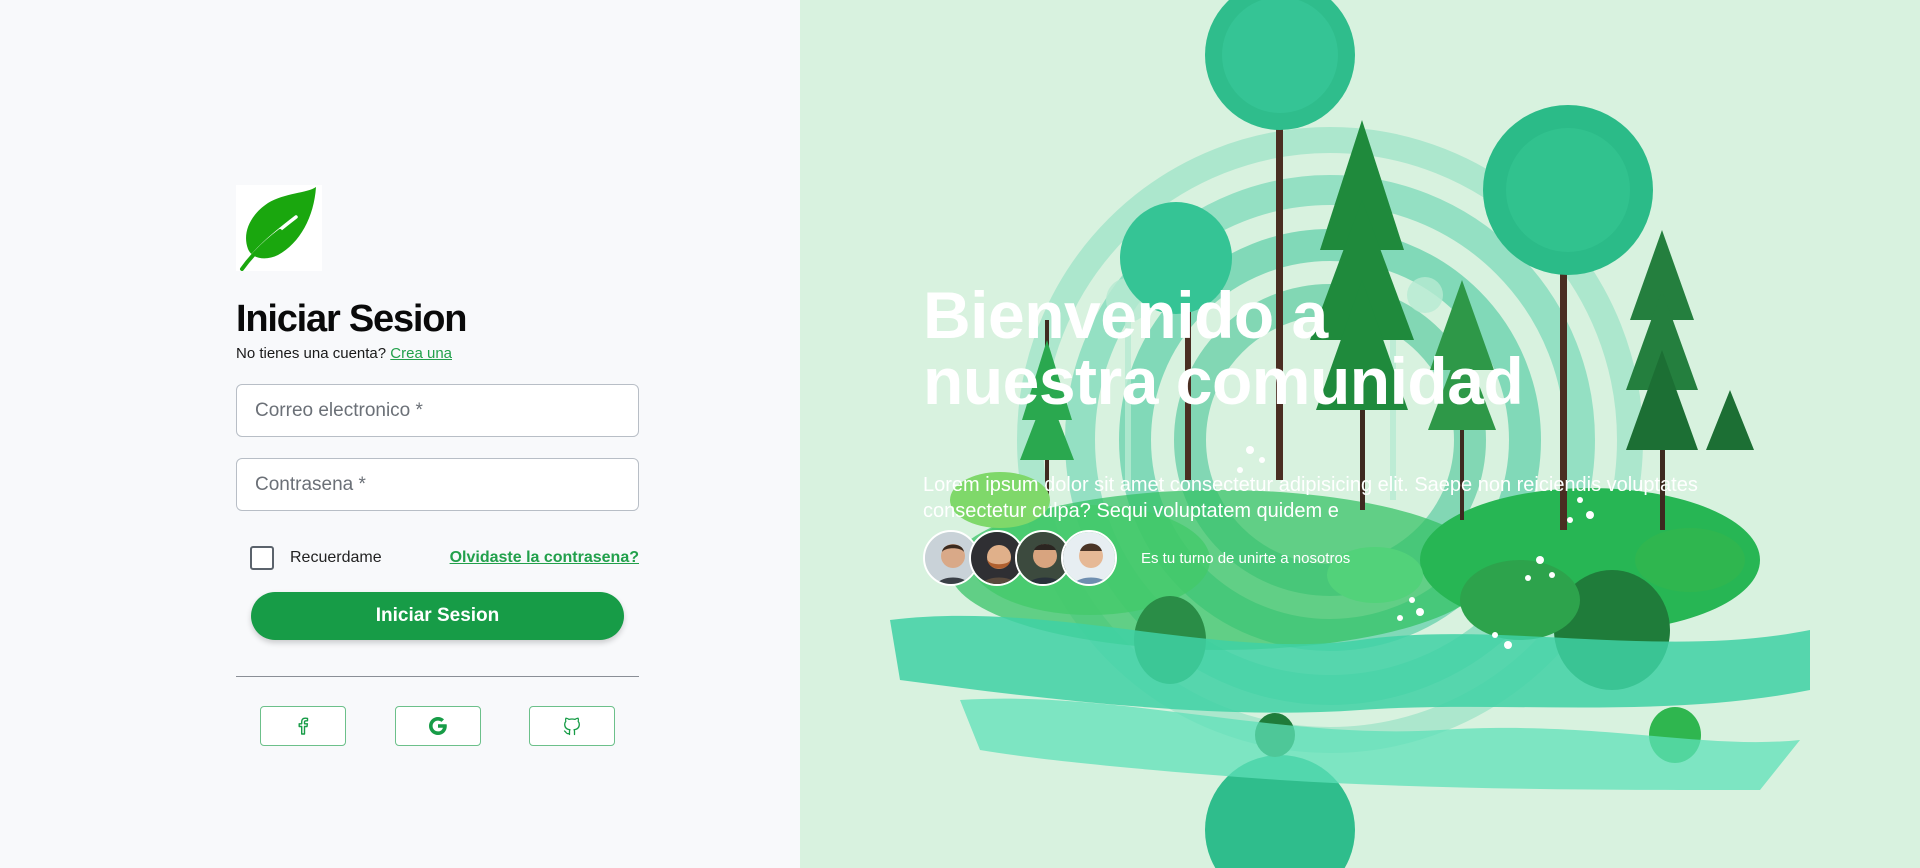 Image resolution: width=1920 pixels, height=868 pixels. I want to click on remember-me: Recuerdame, so click(316, 558).